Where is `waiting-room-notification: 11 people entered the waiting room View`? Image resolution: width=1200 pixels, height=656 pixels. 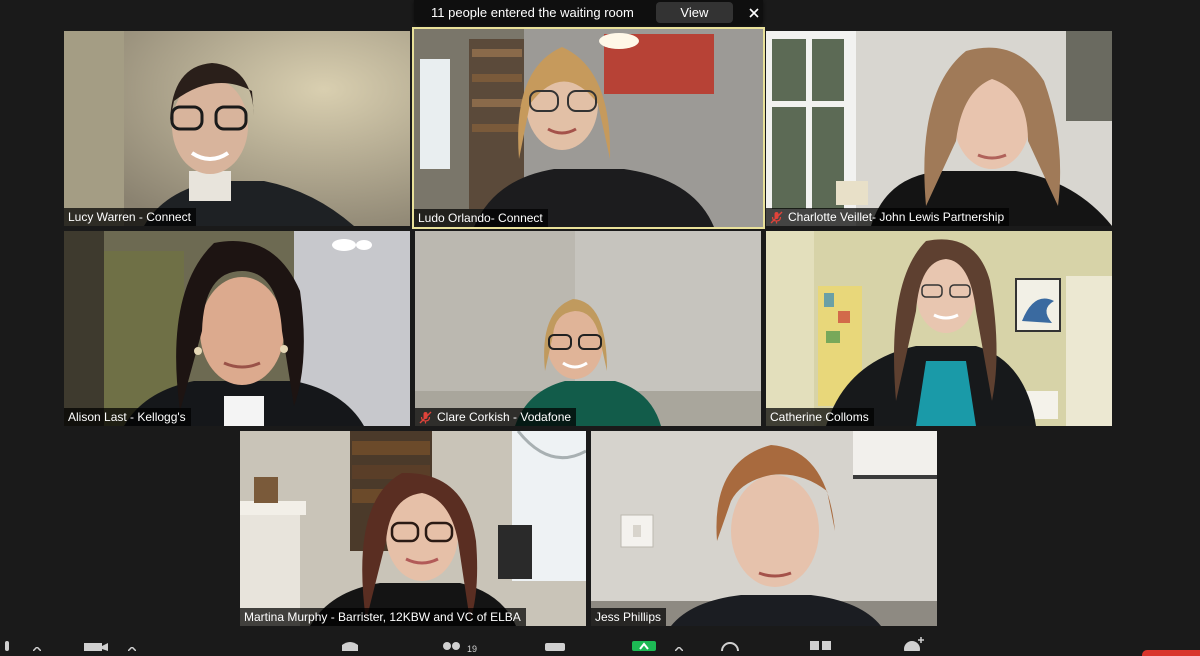
waiting-room-notification: 11 people entered the waiting room View is located at coordinates (588, 12).